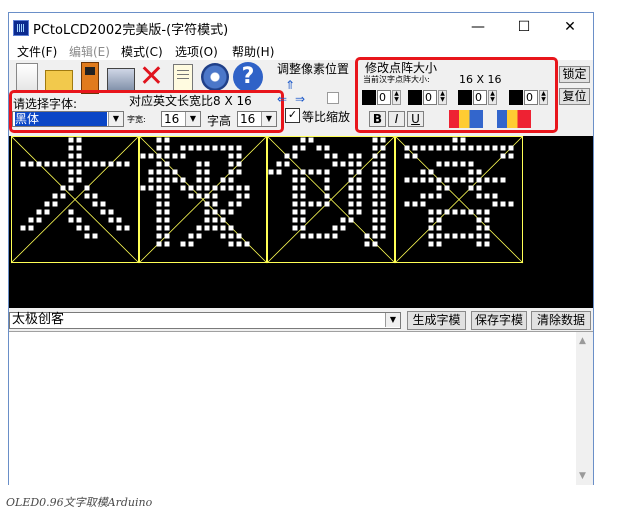 The image size is (644, 516). Describe the element at coordinates (574, 96) in the screenshot. I see `reset-button: 复位` at that location.